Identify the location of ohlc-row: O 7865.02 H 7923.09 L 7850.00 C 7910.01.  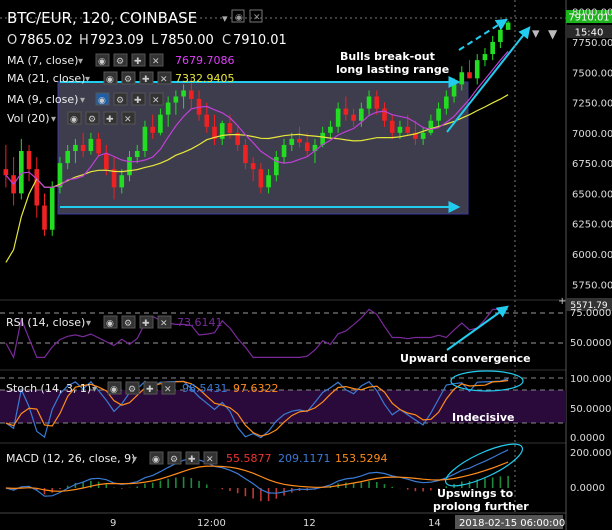
(147, 40).